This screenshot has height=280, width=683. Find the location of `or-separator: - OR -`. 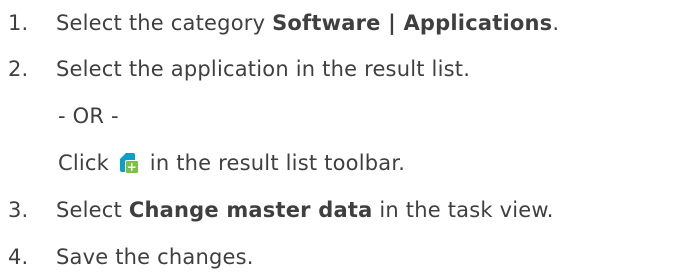

or-separator: - OR - is located at coordinates (88, 116).